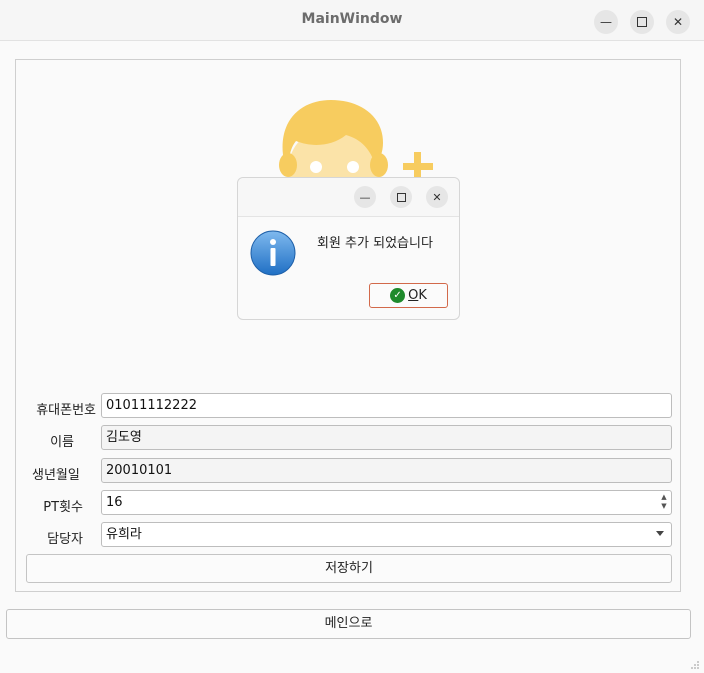 This screenshot has height=673, width=704. I want to click on spin-up-icon: ▲, so click(664, 497).